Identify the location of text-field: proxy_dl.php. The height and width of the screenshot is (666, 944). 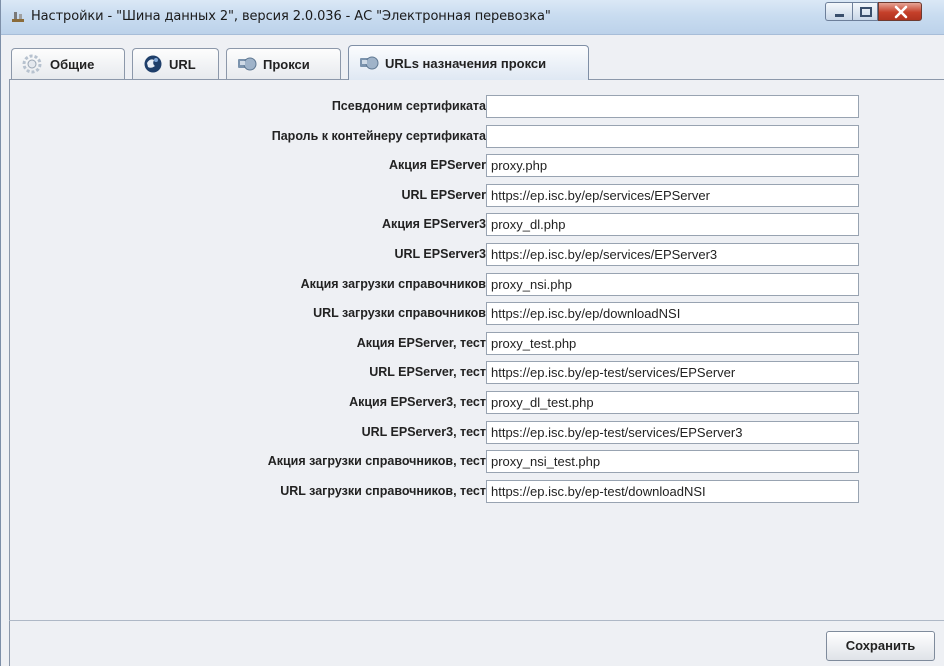
(672, 224).